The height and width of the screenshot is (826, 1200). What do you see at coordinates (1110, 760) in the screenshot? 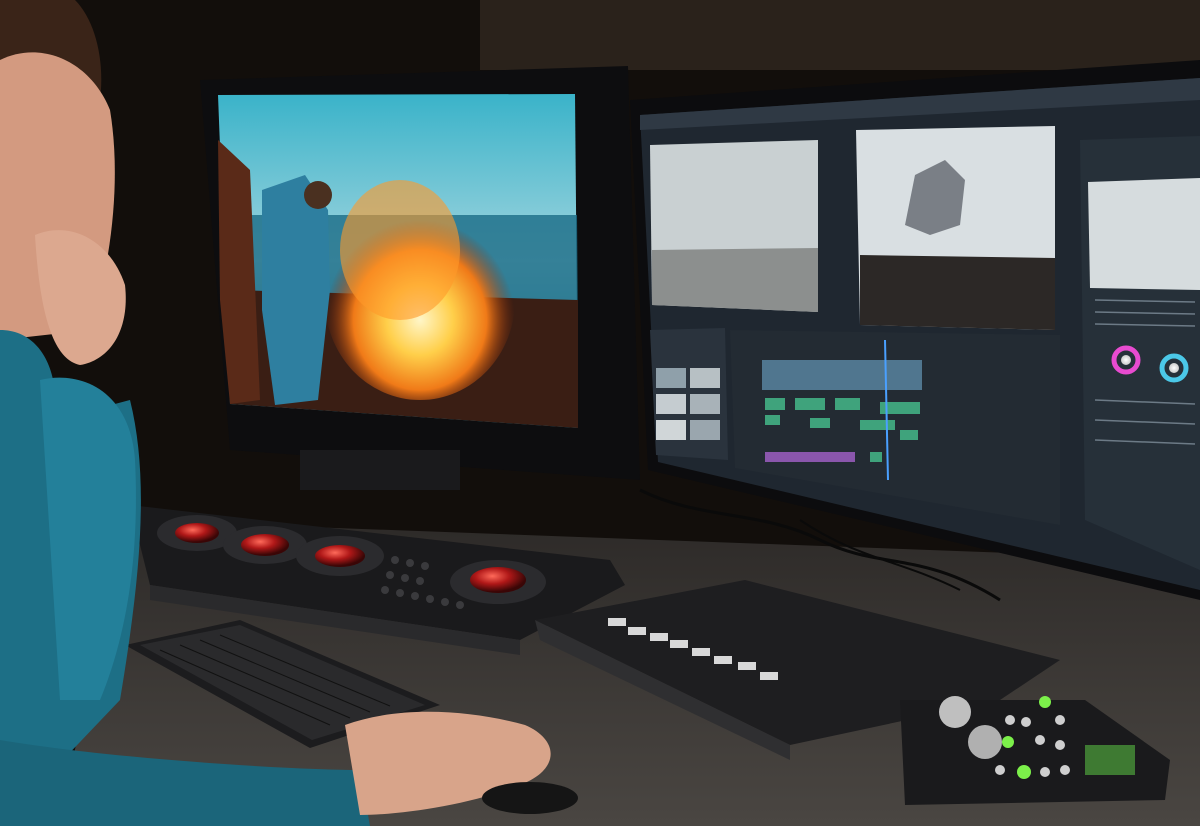
I see `lcd-display` at bounding box center [1110, 760].